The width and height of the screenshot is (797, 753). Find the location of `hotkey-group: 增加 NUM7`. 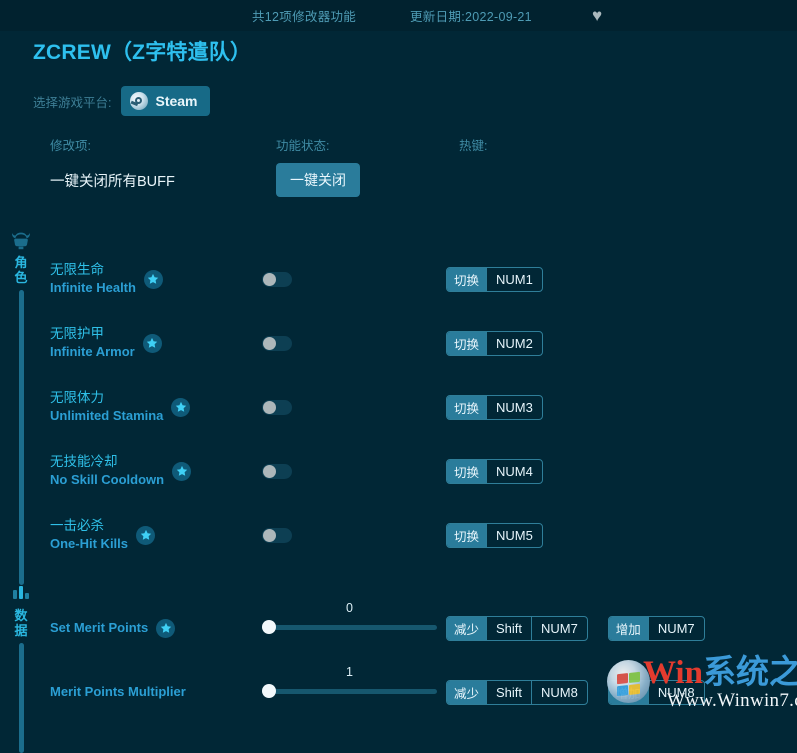

hotkey-group: 增加 NUM7 is located at coordinates (656, 628).